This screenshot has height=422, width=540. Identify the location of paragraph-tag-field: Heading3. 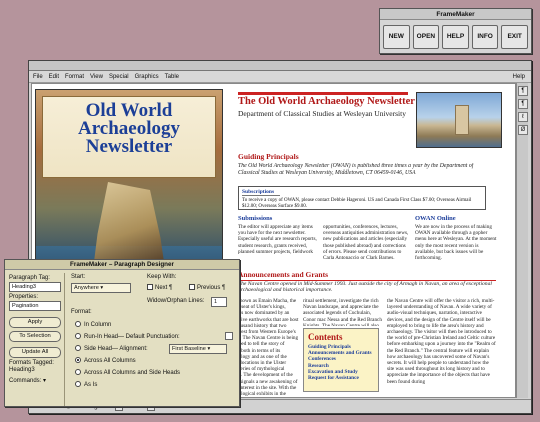
(35, 287).